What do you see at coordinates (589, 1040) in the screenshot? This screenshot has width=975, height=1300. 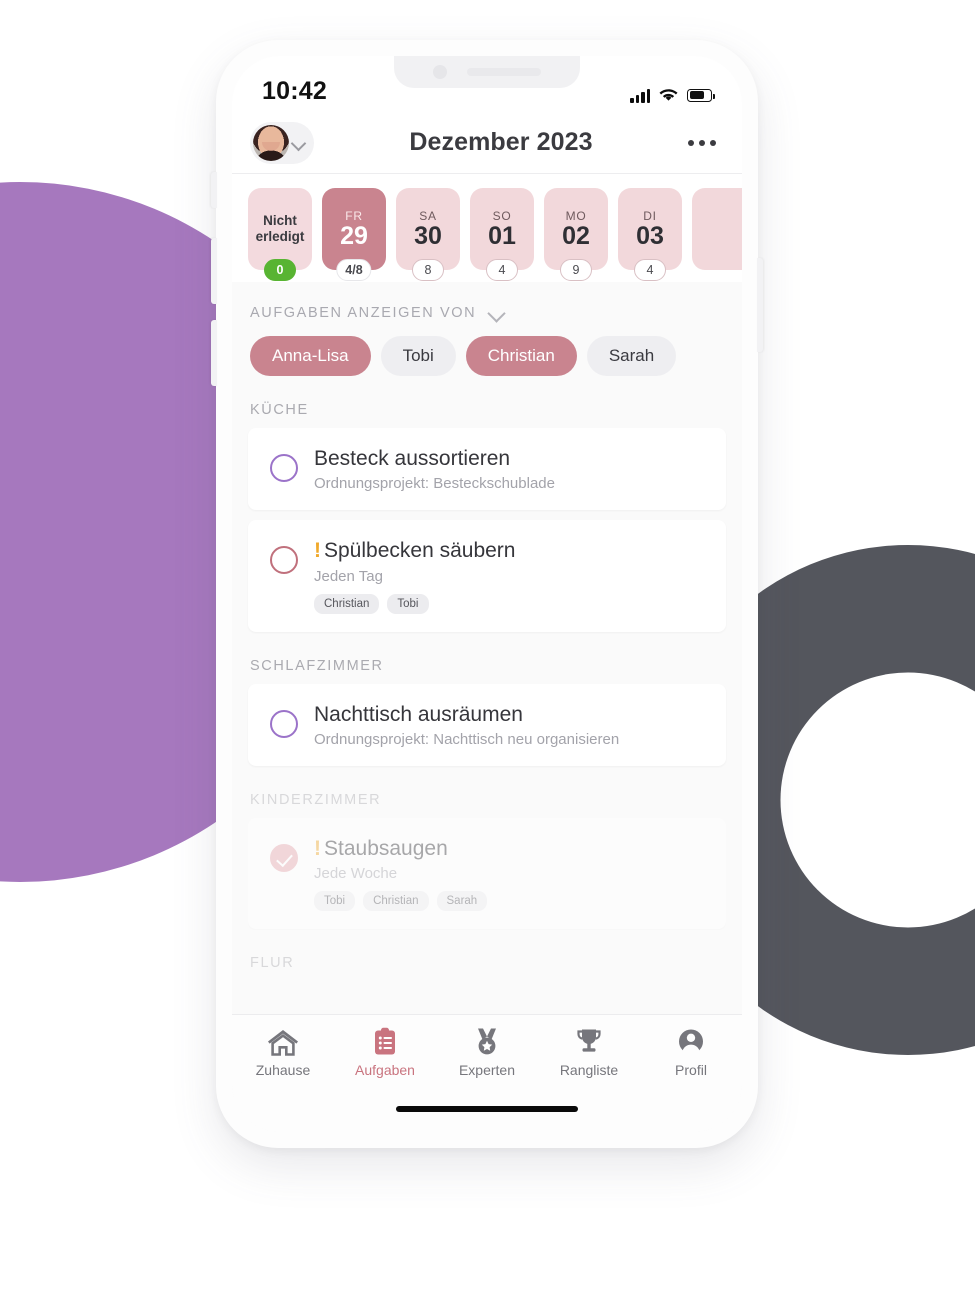 I see `trophy-icon` at bounding box center [589, 1040].